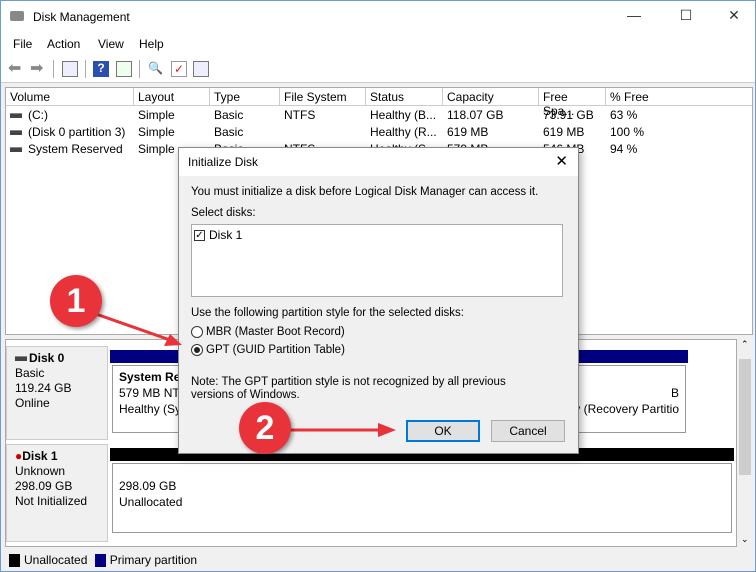 Image resolution: width=756 pixels, height=572 pixels. Describe the element at coordinates (387, 430) in the screenshot. I see `arrow-2-head` at that location.